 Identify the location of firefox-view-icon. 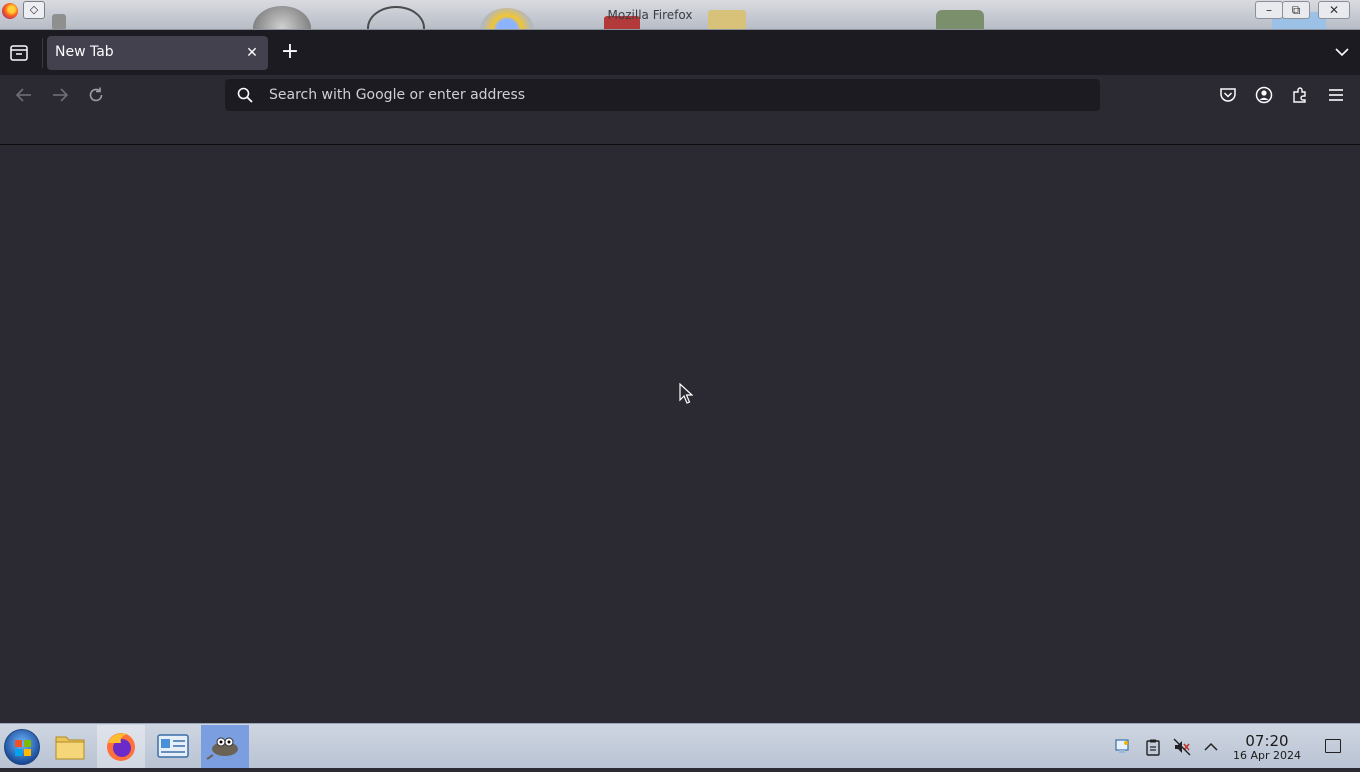
(19, 53).